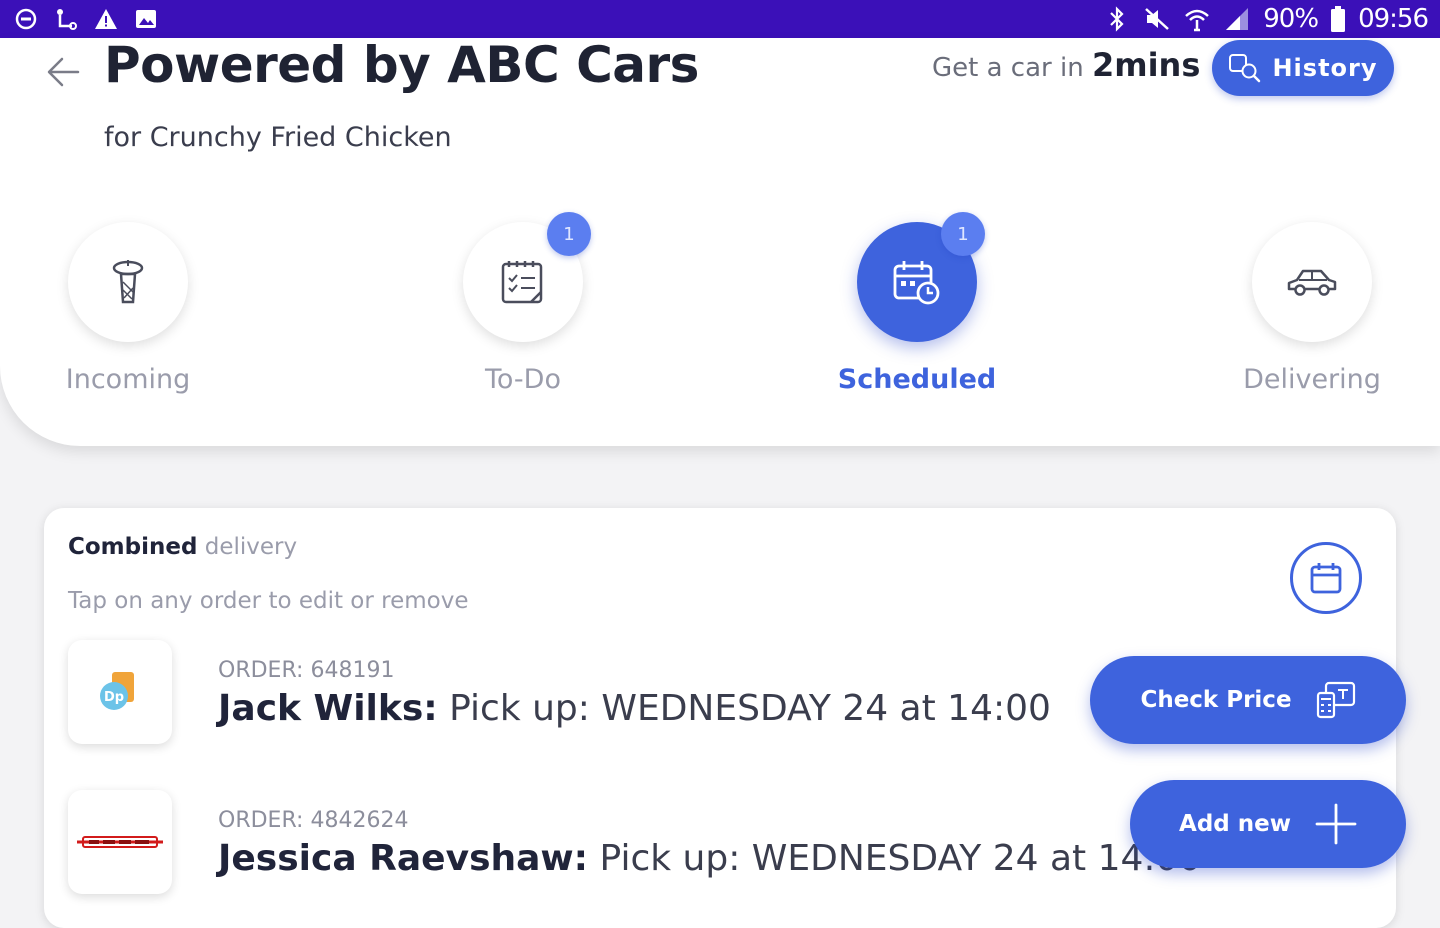  I want to click on order-logo, so click(120, 842).